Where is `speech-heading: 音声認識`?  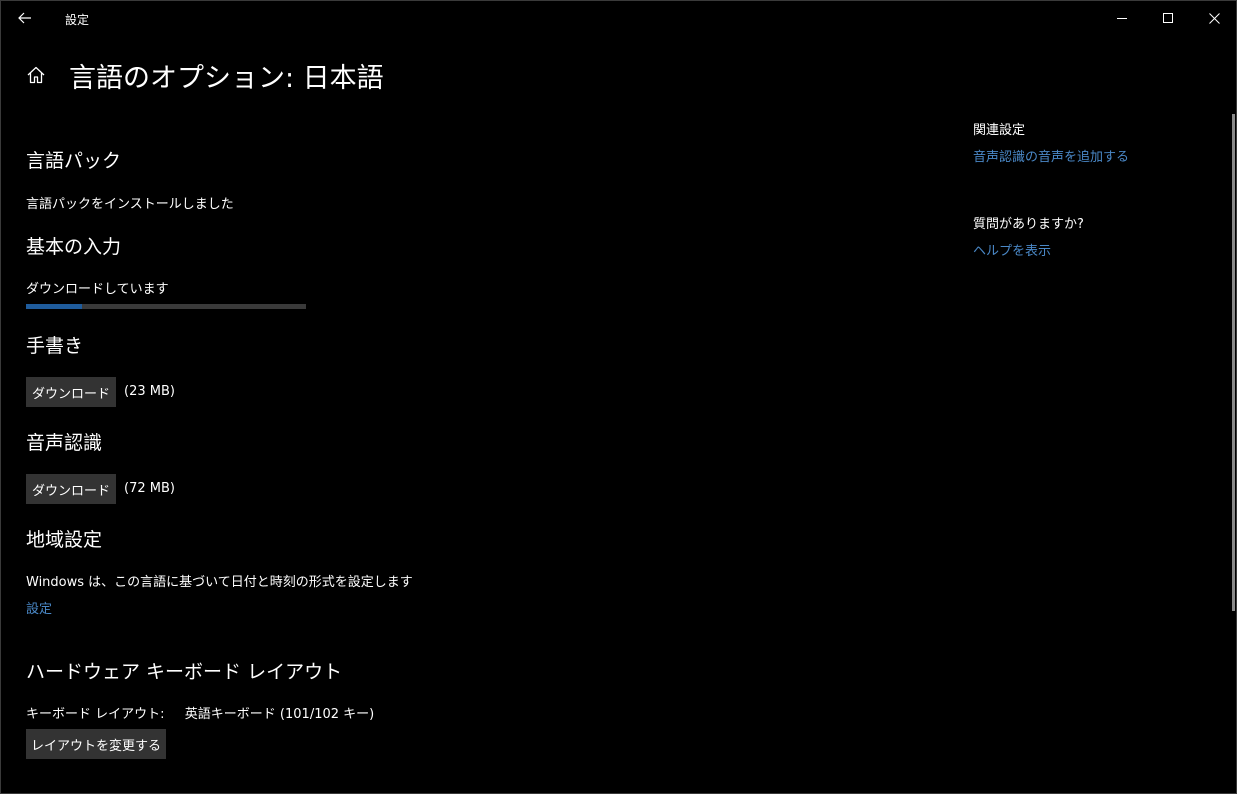 speech-heading: 音声認識 is located at coordinates (64, 443).